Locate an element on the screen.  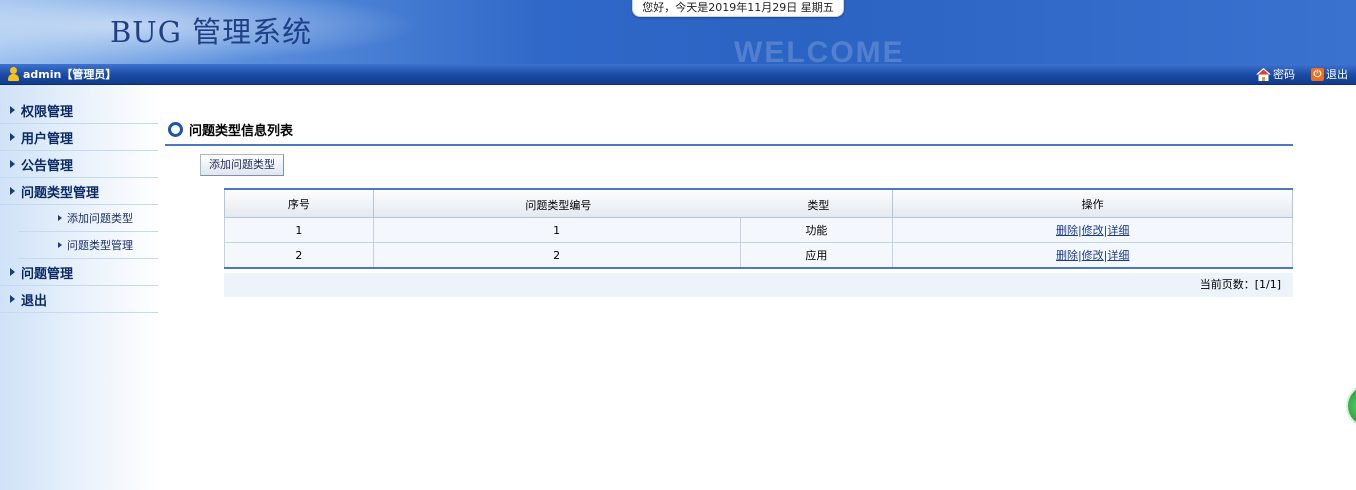
sidebar-subitem-label: 问题类型管理 is located at coordinates (100, 245).